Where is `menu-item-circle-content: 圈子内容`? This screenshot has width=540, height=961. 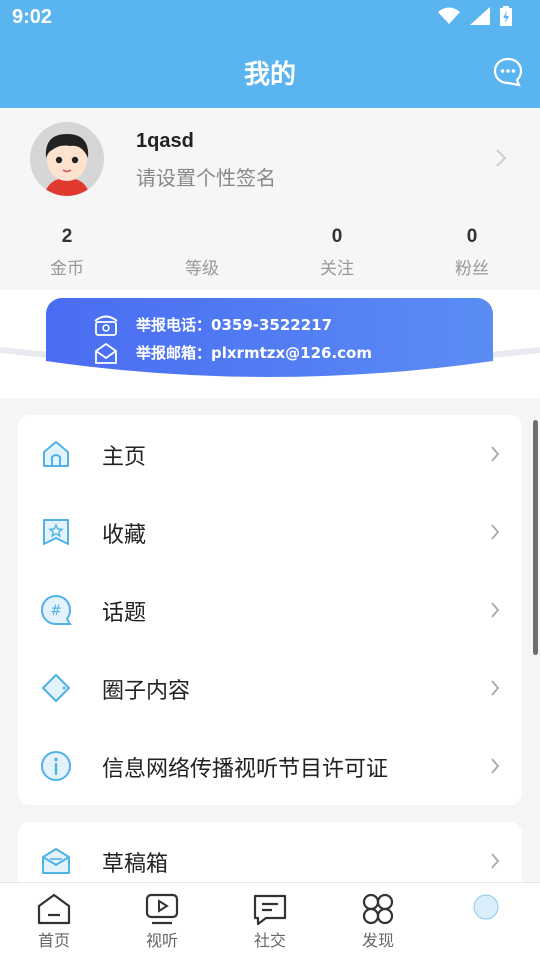
menu-item-circle-content: 圈子内容 is located at coordinates (270, 688).